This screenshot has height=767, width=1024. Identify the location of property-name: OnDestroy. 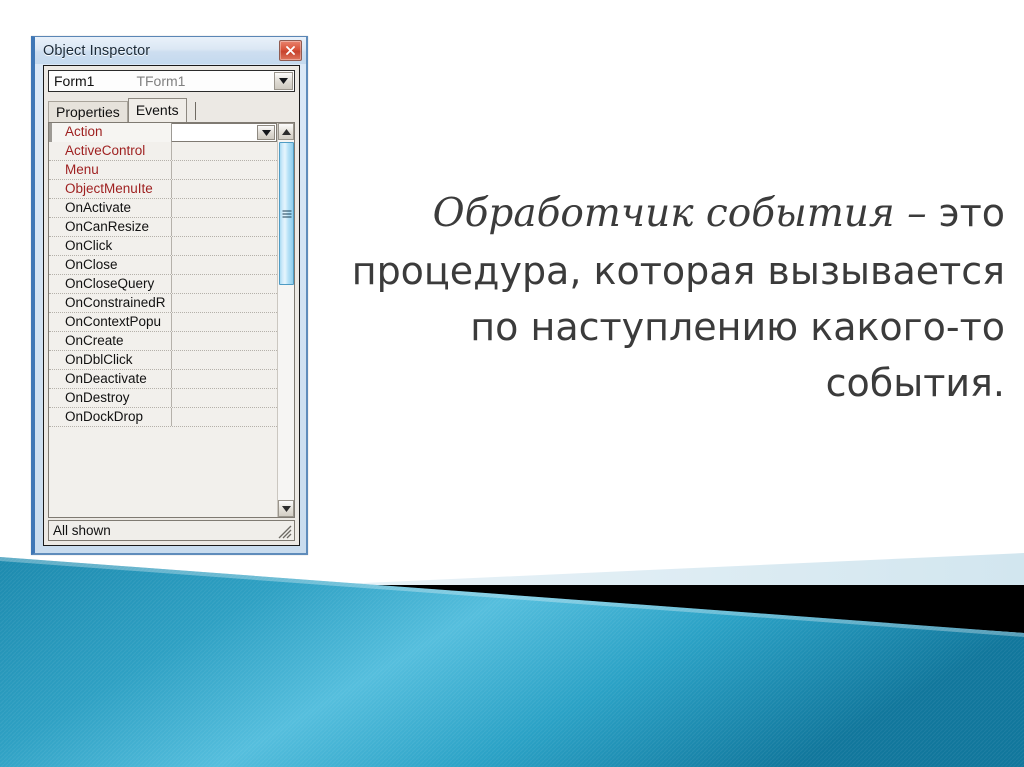
(110, 398).